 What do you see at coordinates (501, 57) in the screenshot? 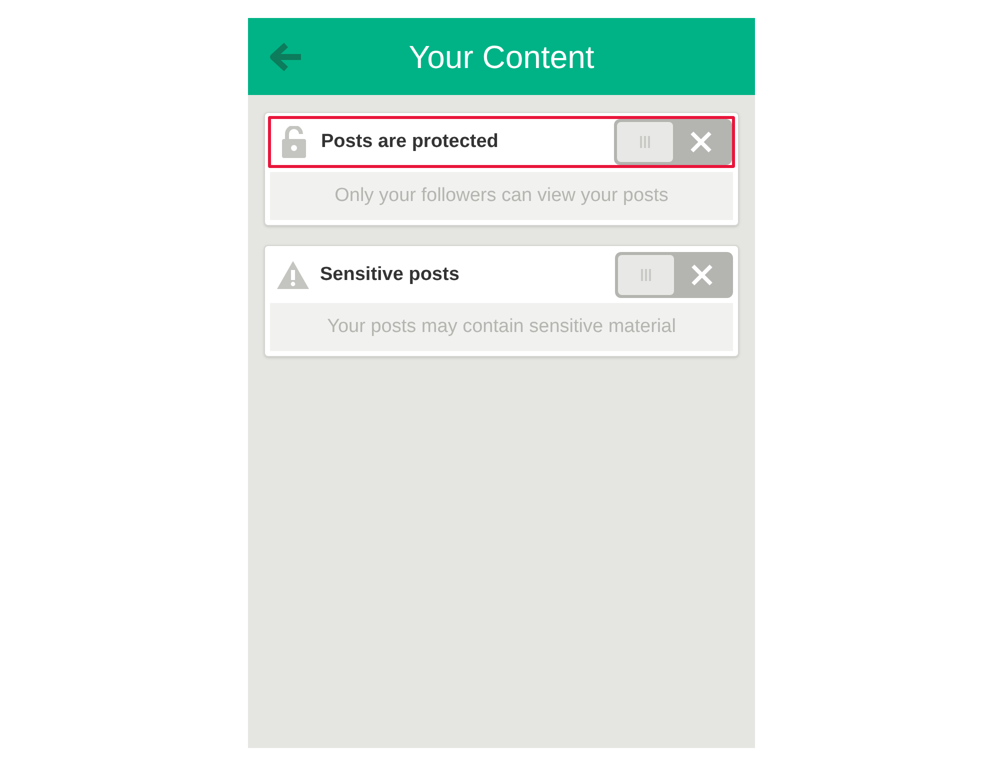
I see `screen-title: Your Content` at bounding box center [501, 57].